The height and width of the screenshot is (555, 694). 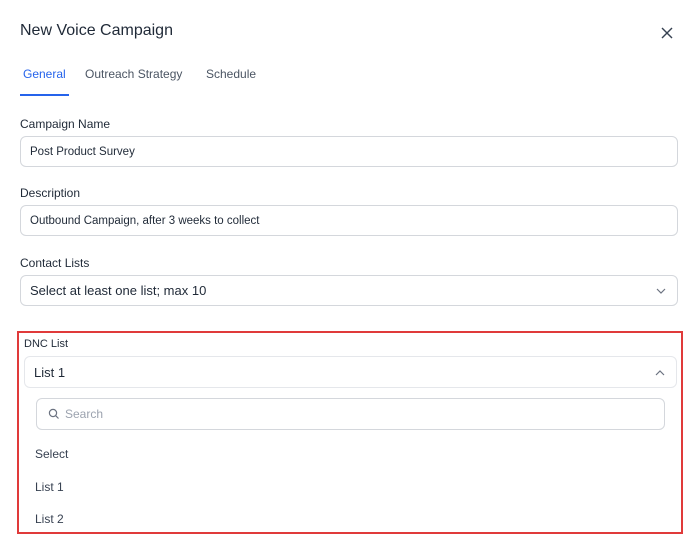 What do you see at coordinates (84, 414) in the screenshot?
I see `dnc-search-placeholder: Search` at bounding box center [84, 414].